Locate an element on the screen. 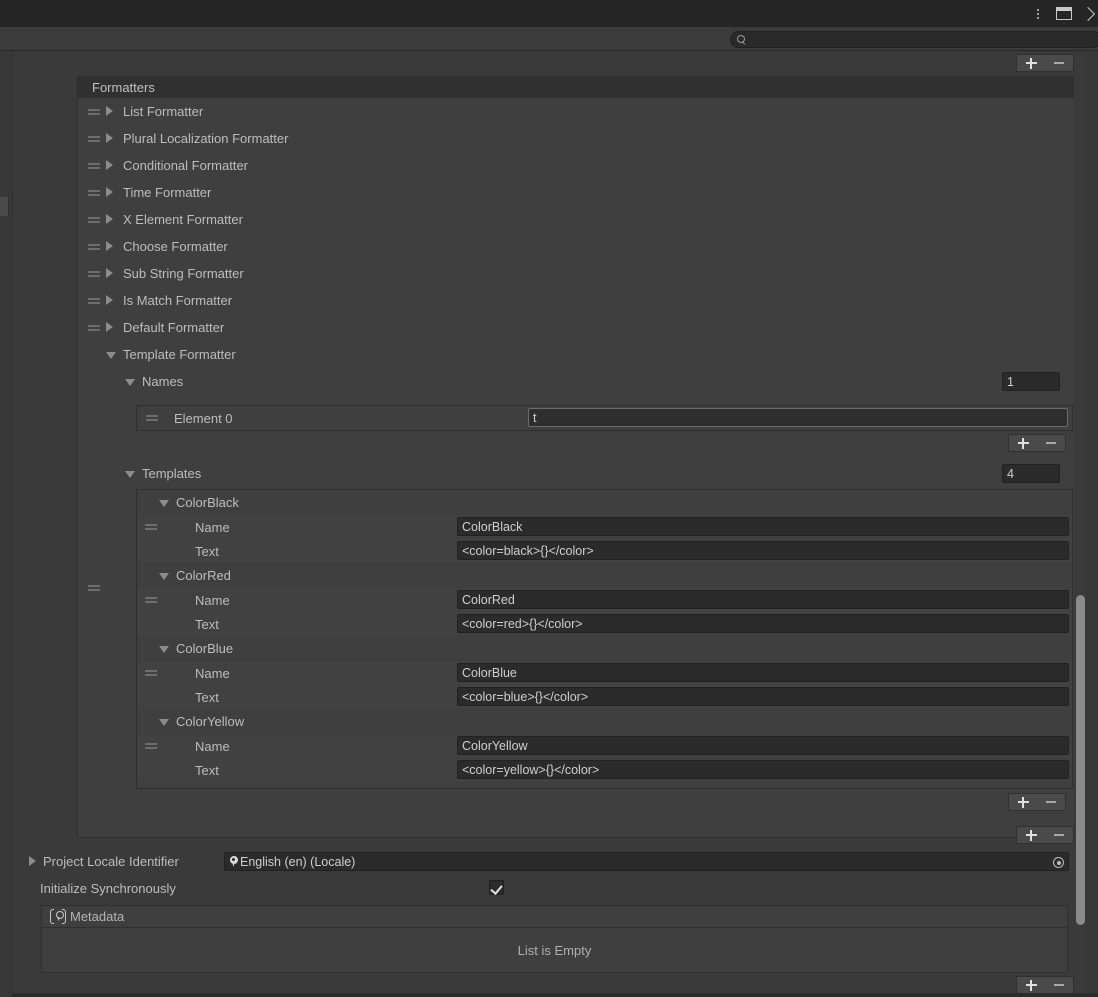 The width and height of the screenshot is (1098, 997). names-size-field: 1 is located at coordinates (1031, 381).